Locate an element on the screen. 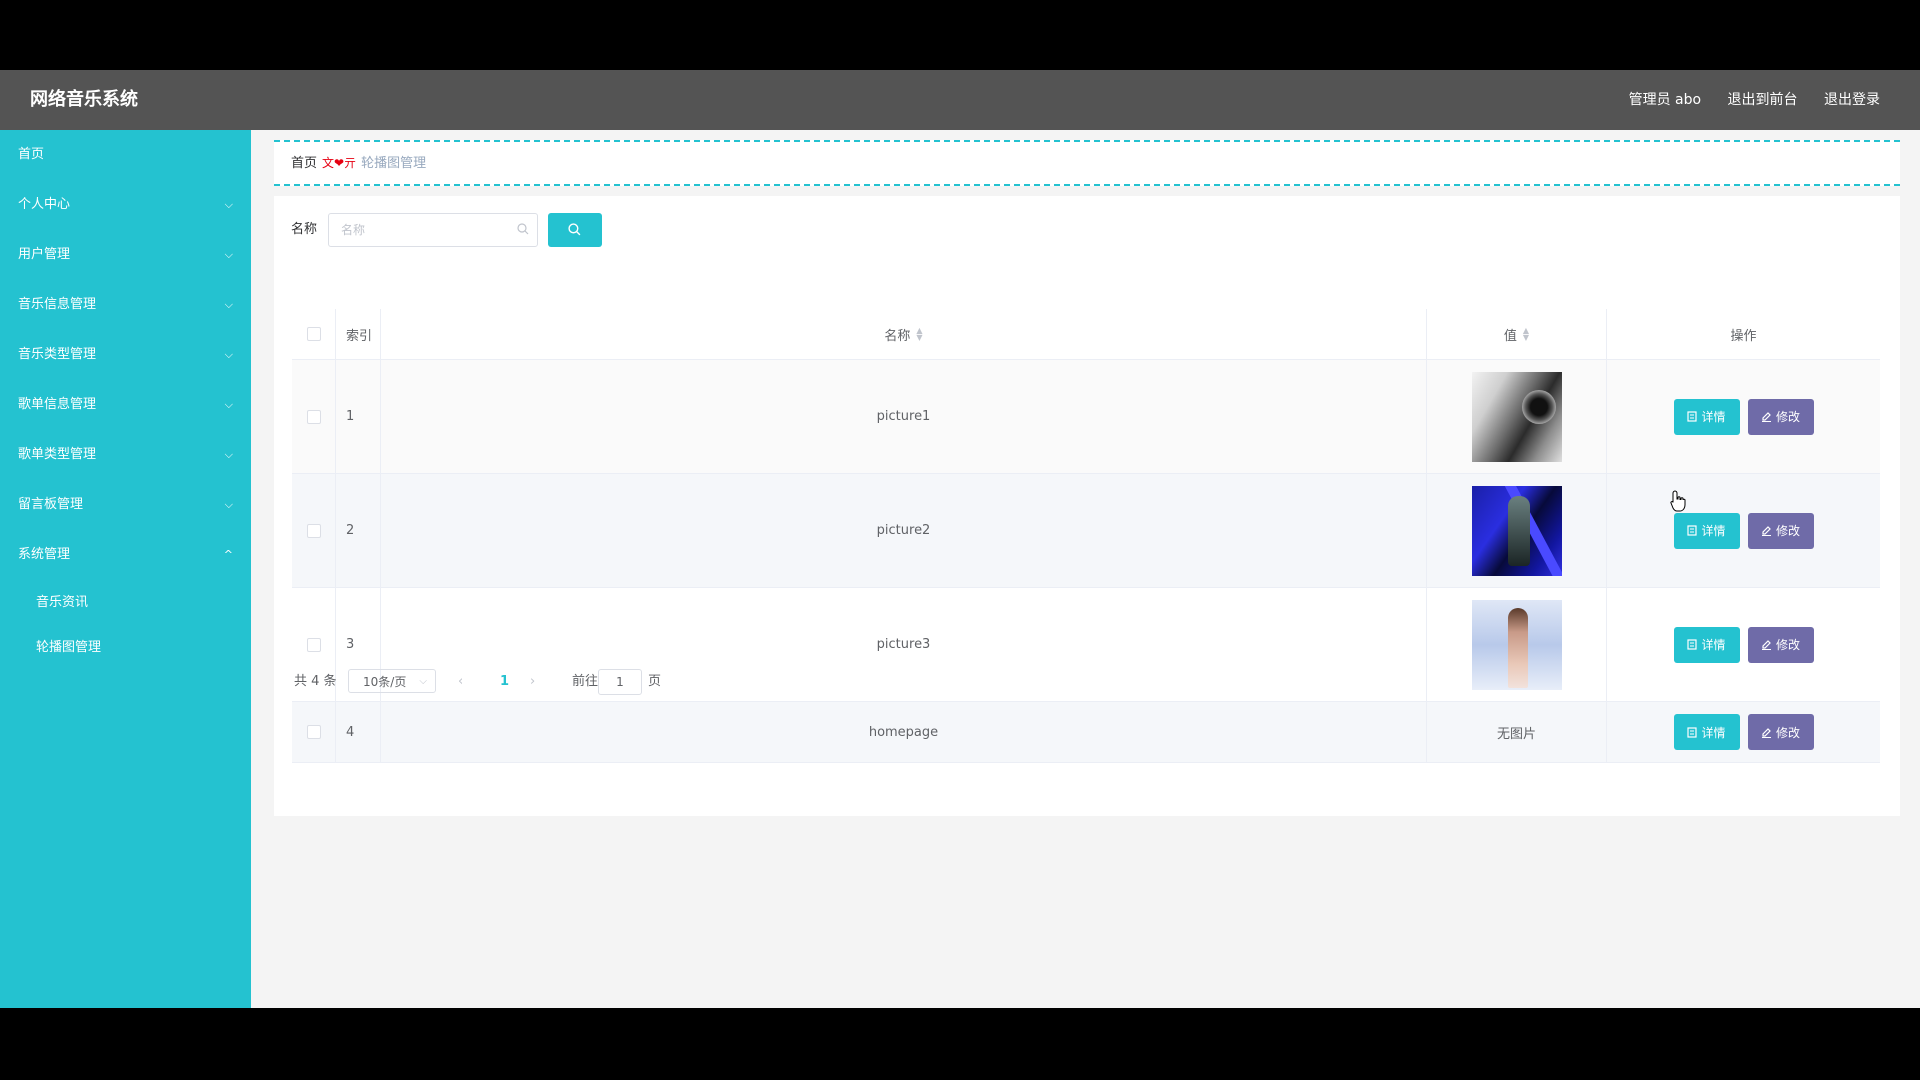 Image resolution: width=1920 pixels, height=1080 pixels. camera-lens-icon is located at coordinates (1538, 406).